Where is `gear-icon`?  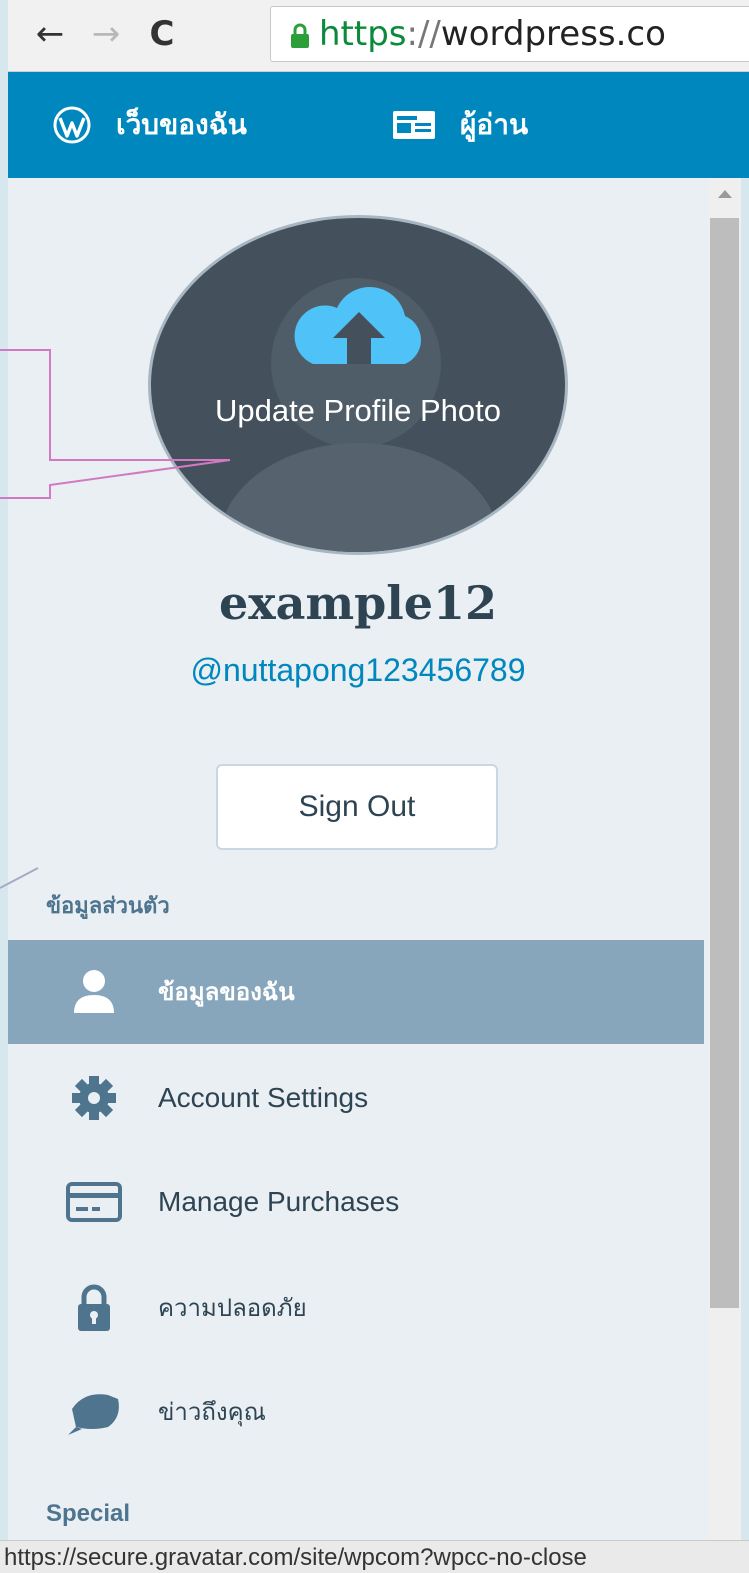 gear-icon is located at coordinates (94, 1098).